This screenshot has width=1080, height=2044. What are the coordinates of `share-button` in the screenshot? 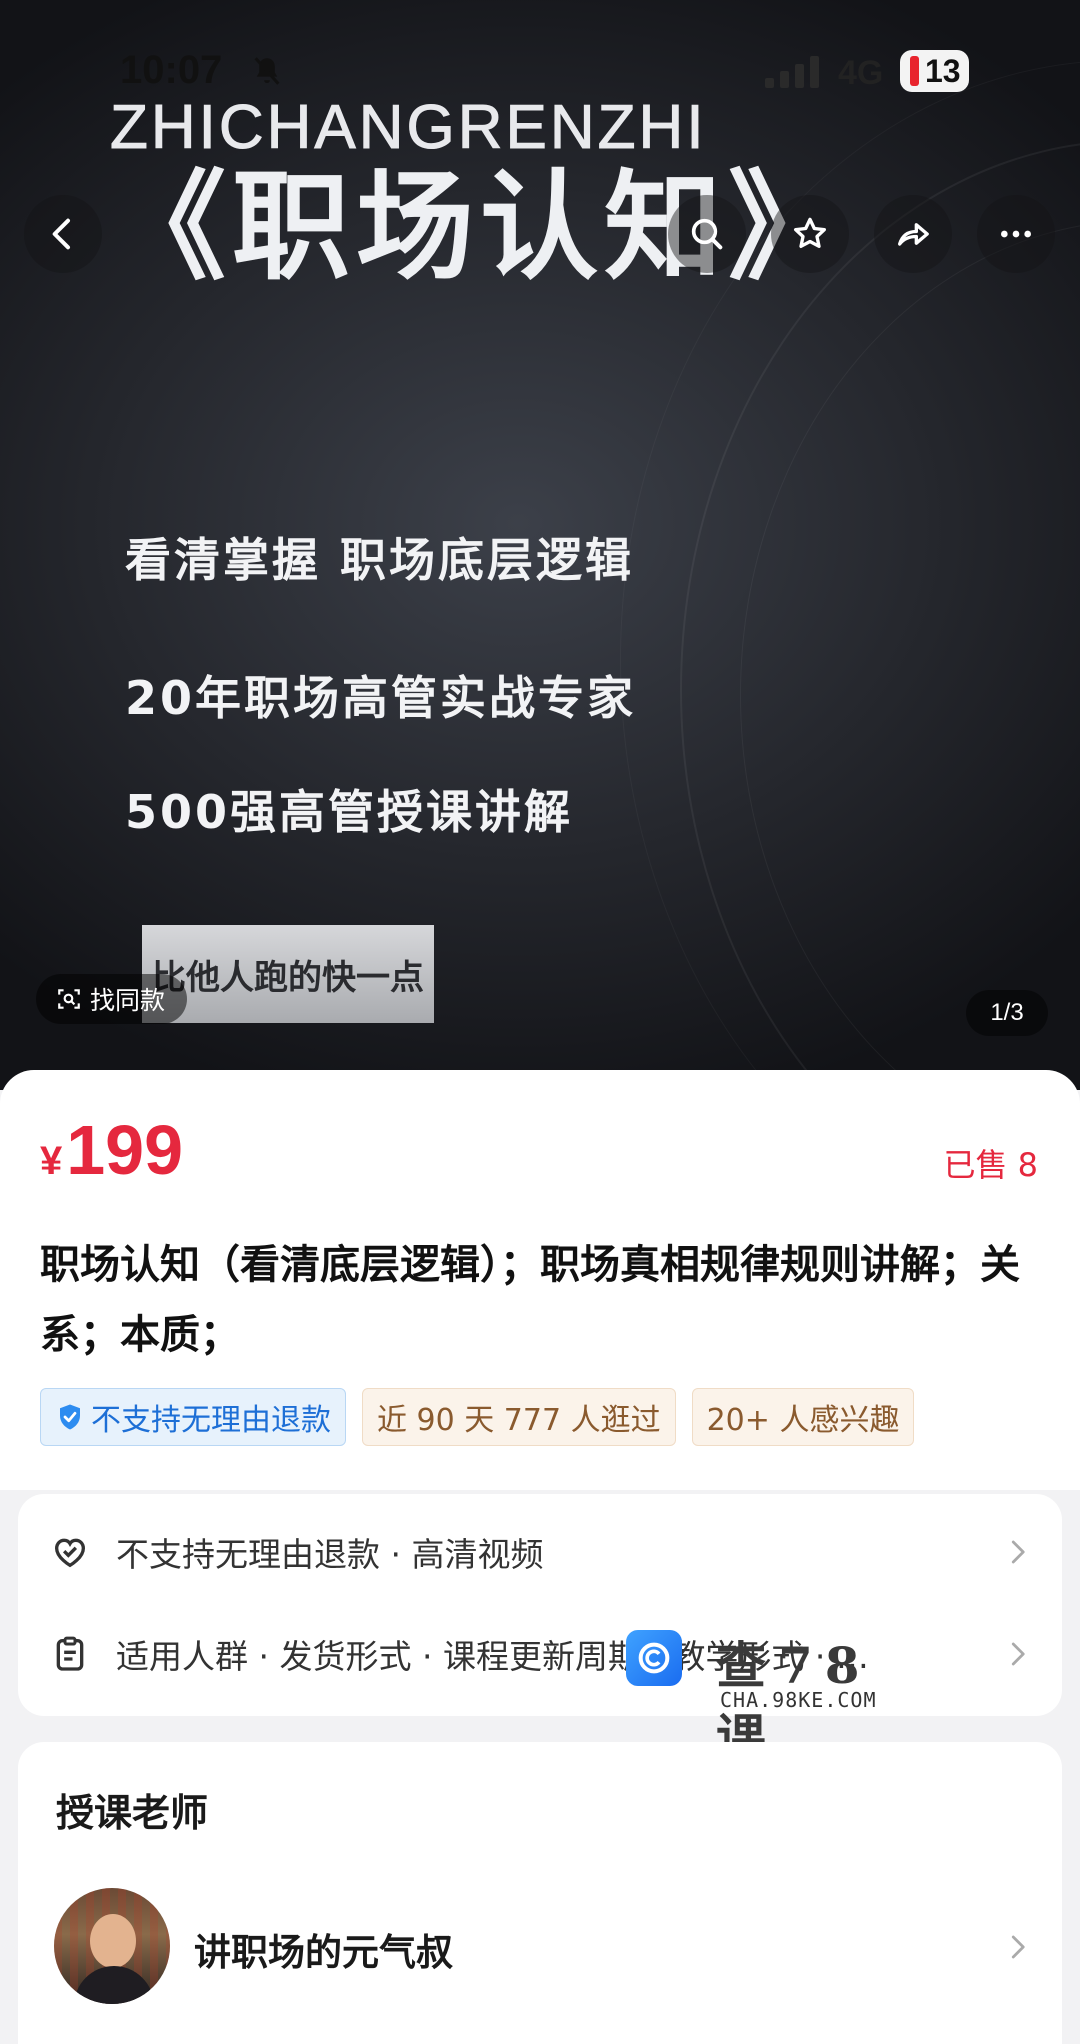 It's located at (913, 234).